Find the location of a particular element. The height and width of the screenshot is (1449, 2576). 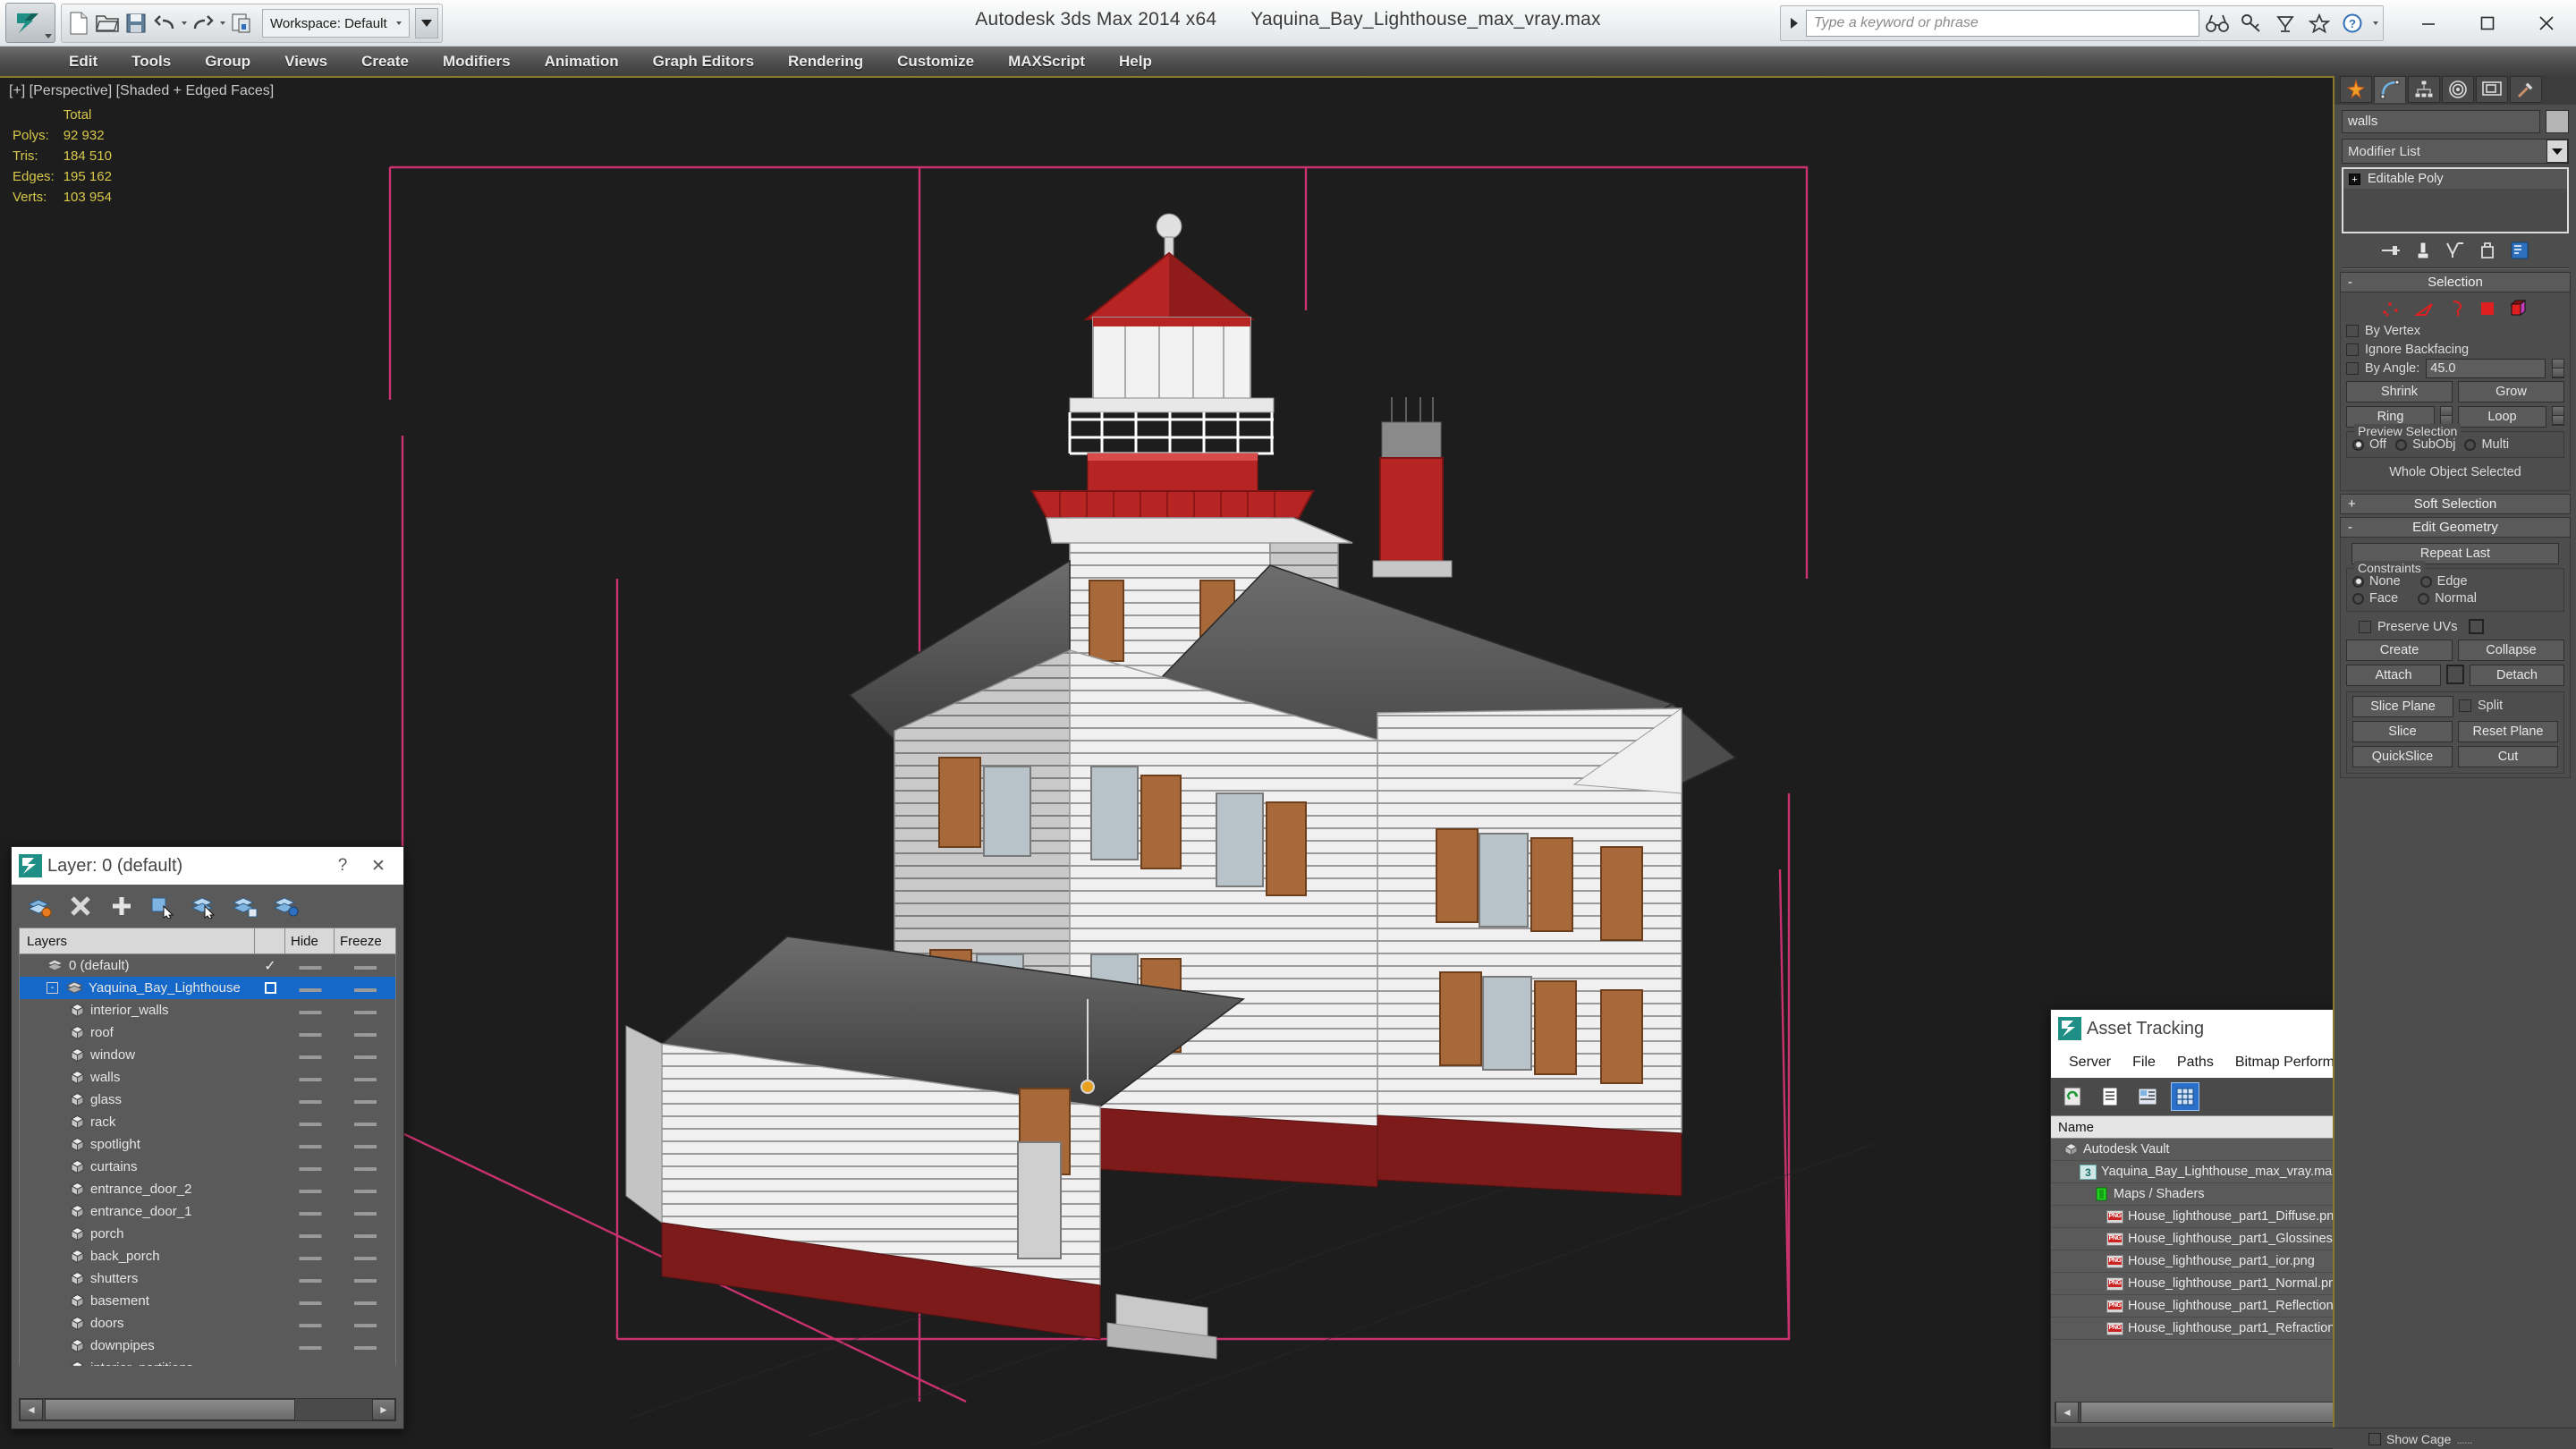

layer-name-cell: interior_partitions is located at coordinates (137, 1363).